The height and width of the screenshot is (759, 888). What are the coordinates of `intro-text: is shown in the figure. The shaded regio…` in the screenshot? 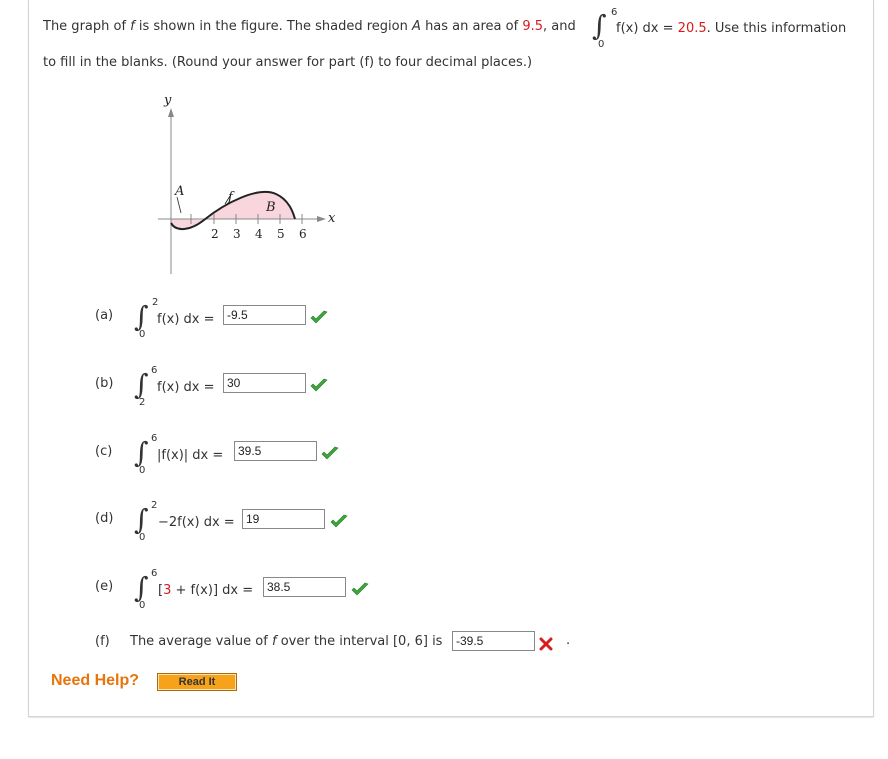 It's located at (273, 26).